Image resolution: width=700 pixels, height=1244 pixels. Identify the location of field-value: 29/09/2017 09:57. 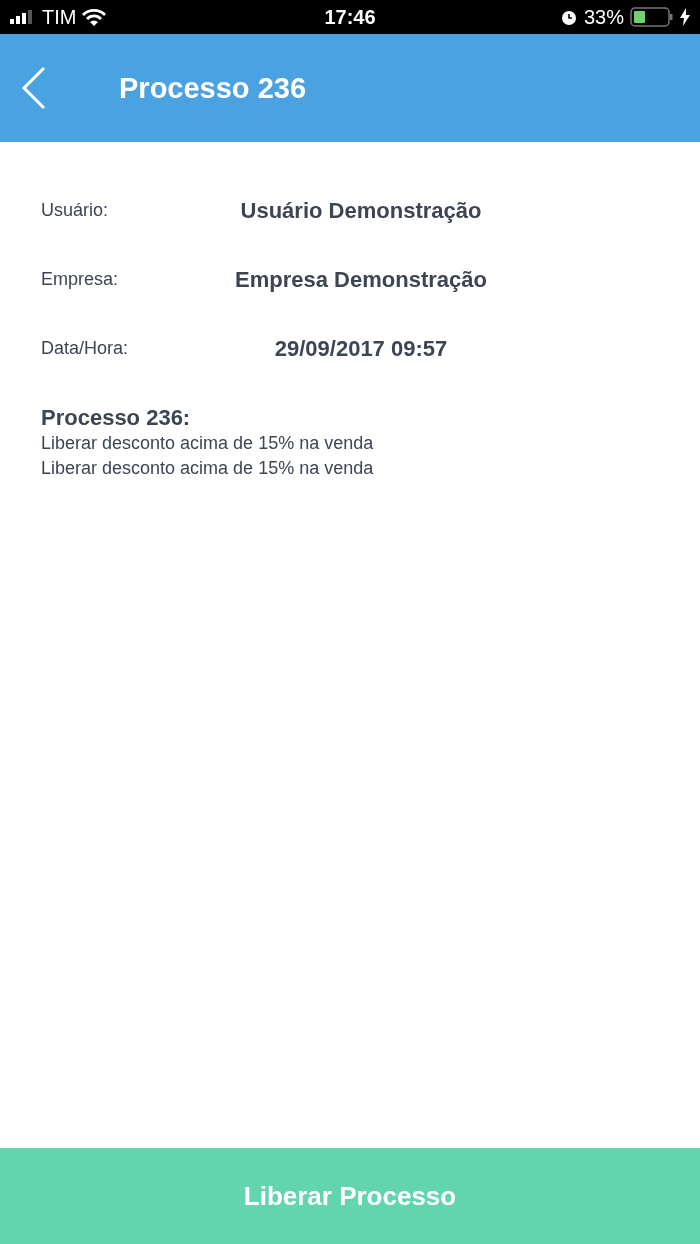
(361, 348).